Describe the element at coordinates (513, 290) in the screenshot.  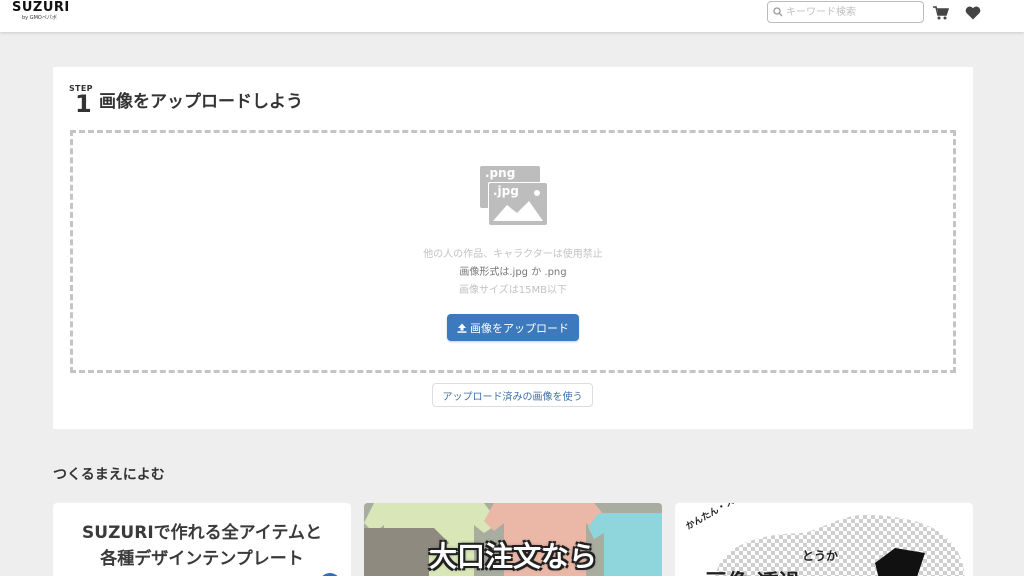
I see `size-notice: 画像サイズは15MB以下` at that location.